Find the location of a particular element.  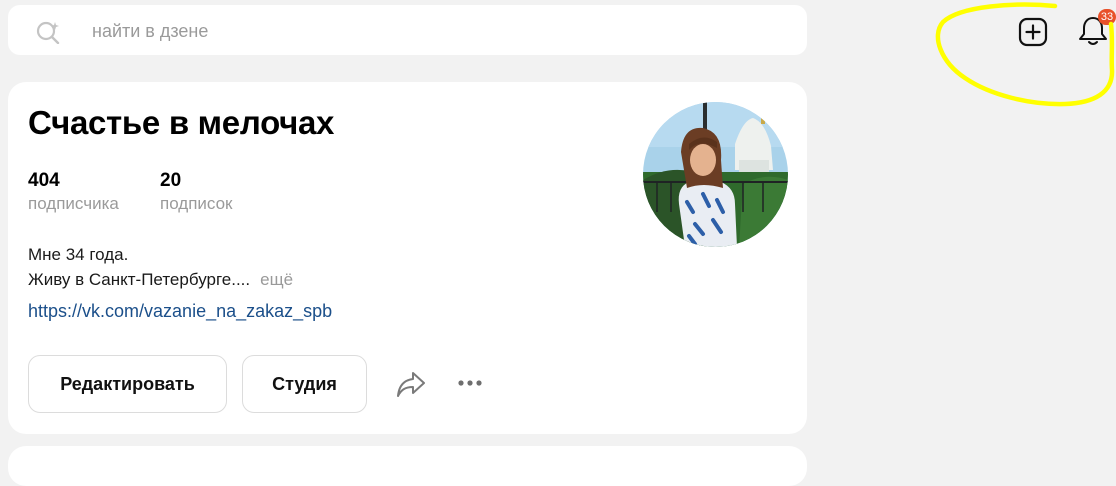

notification-count-badge: 33 is located at coordinates (1107, 17).